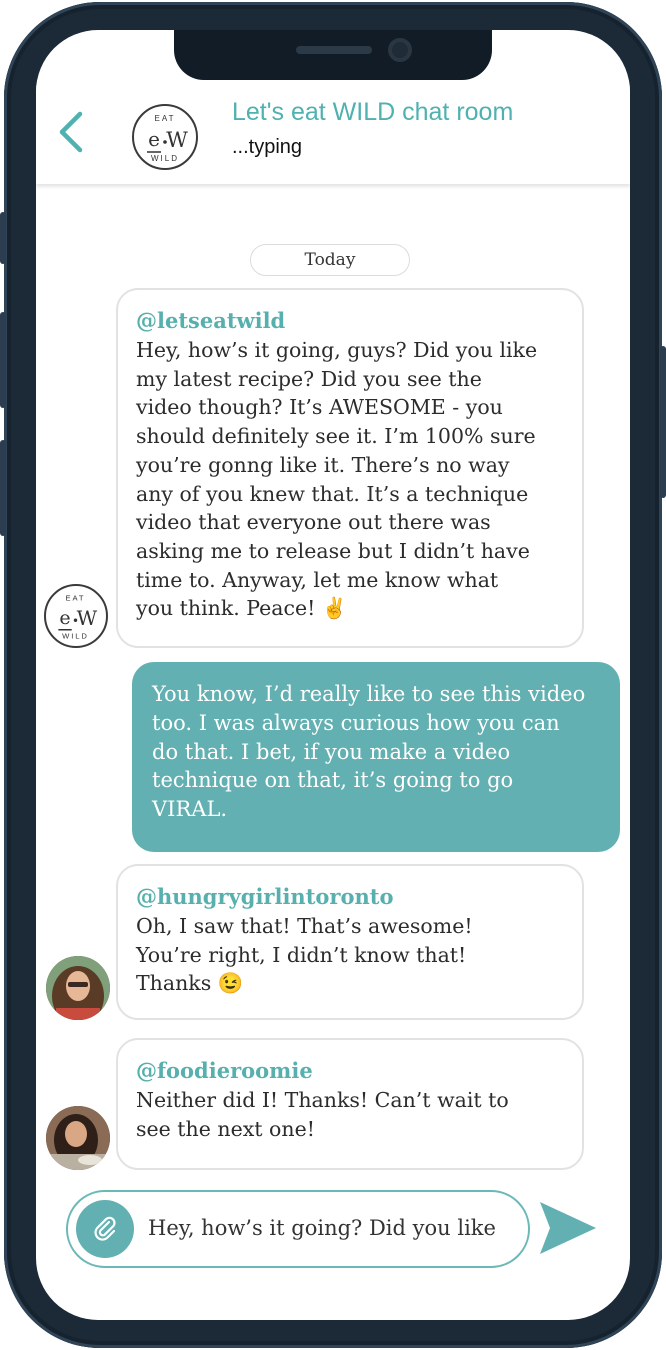 This screenshot has height=1350, width=666. I want to click on paperclip-icon, so click(105, 1228).